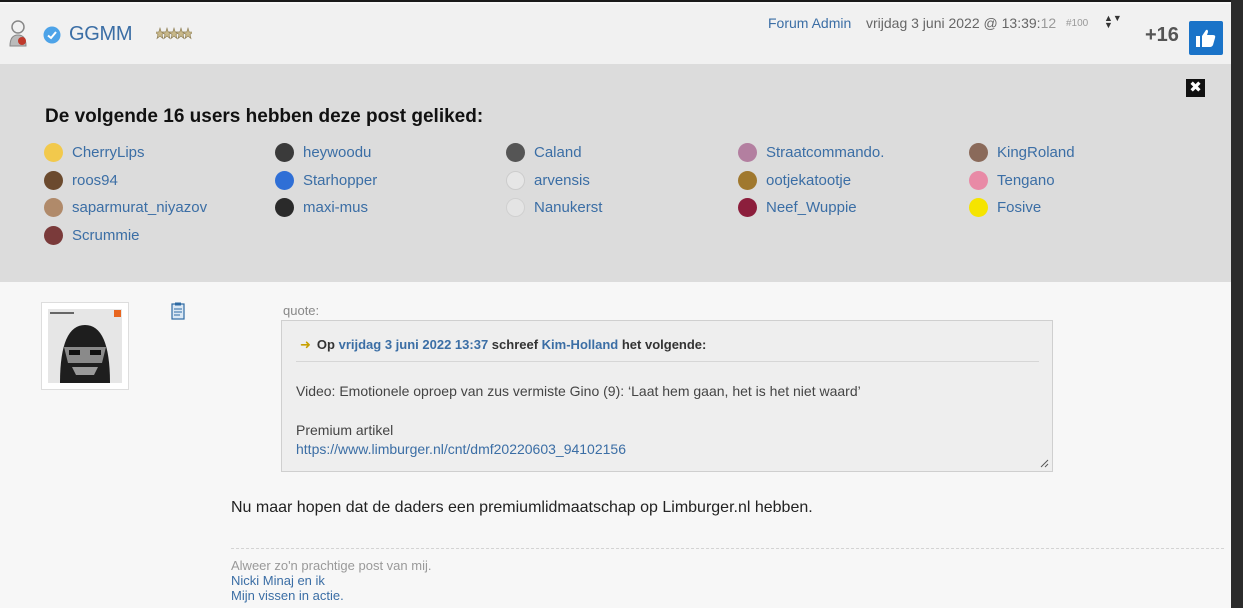 The image size is (1243, 608). Describe the element at coordinates (1077, 23) in the screenshot. I see `post-number: #100` at that location.